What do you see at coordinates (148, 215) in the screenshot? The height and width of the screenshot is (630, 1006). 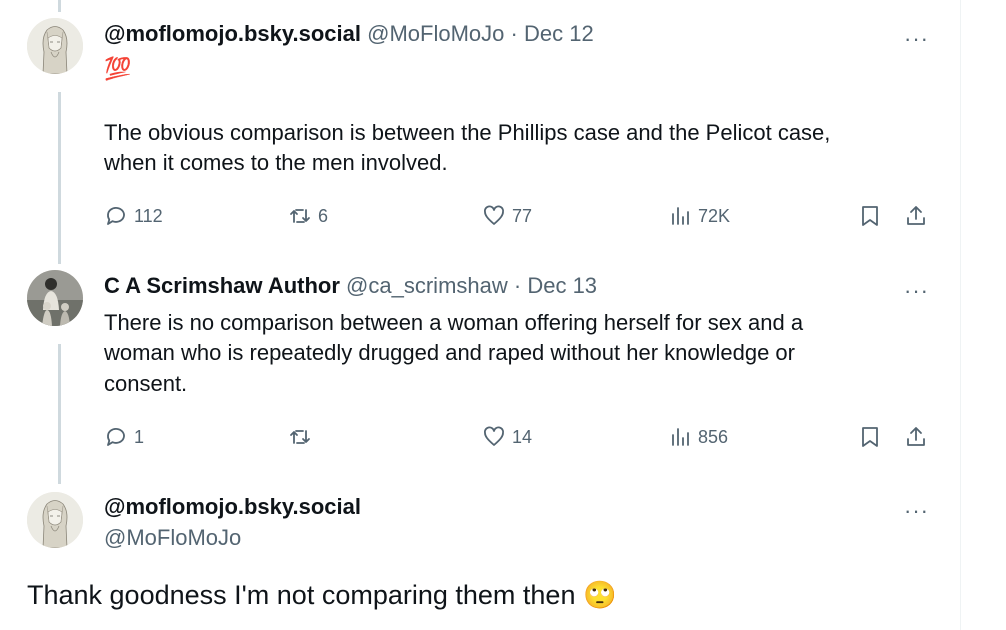 I see `reply-count: 112` at bounding box center [148, 215].